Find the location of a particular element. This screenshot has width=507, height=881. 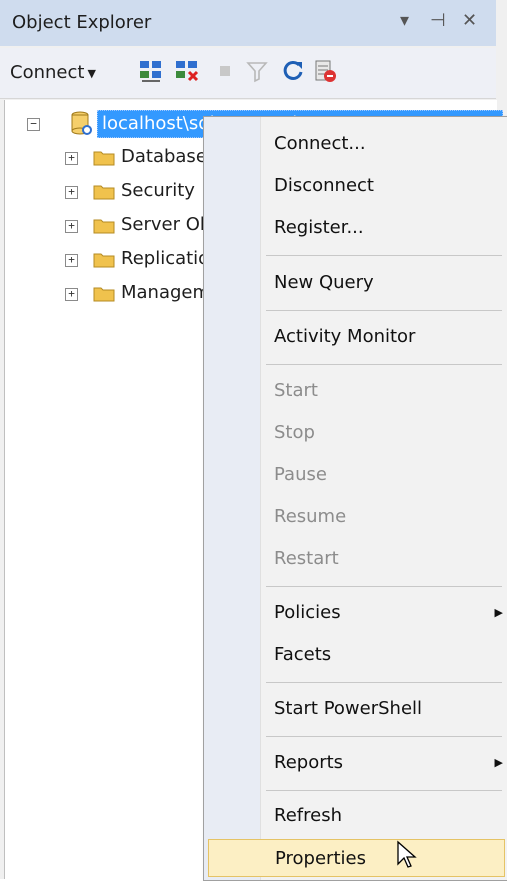

menu-item-restart: Restart is located at coordinates (306, 558).